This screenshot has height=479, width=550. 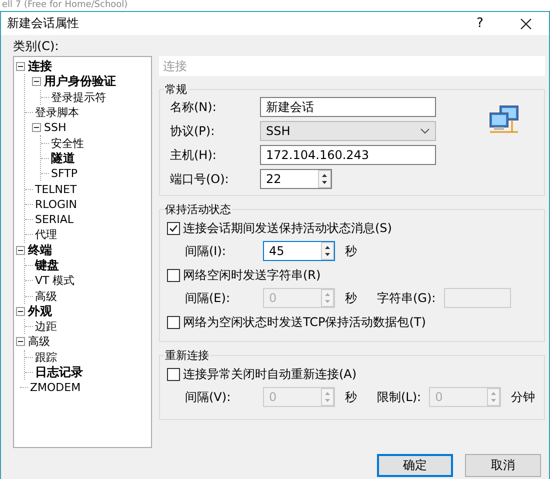 What do you see at coordinates (348, 155) in the screenshot?
I see `input-field: 172.104.160.243` at bounding box center [348, 155].